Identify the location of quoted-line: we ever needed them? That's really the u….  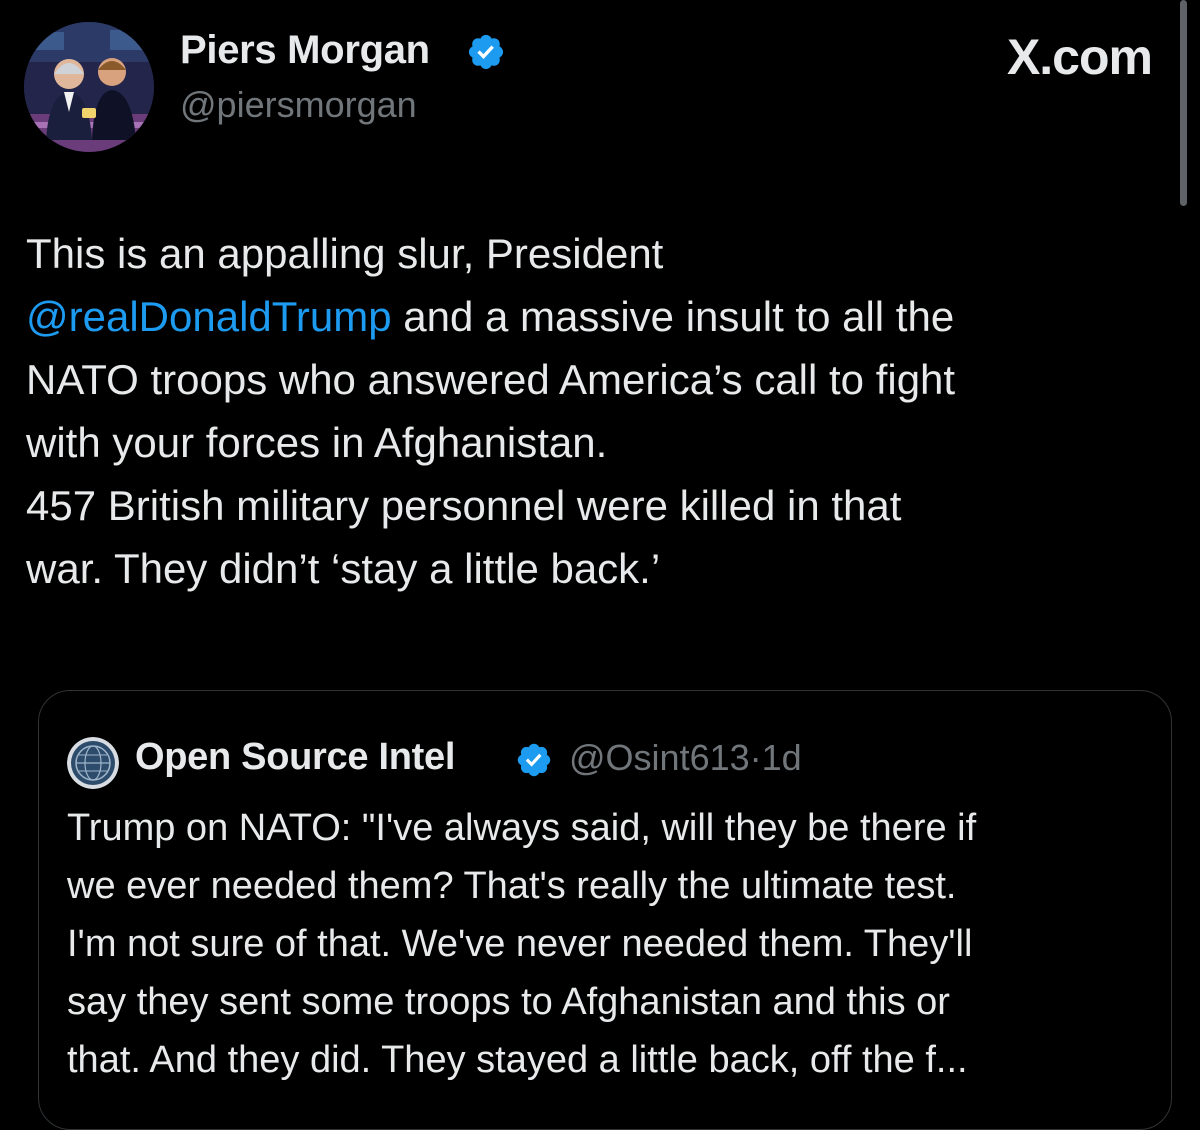
(512, 886).